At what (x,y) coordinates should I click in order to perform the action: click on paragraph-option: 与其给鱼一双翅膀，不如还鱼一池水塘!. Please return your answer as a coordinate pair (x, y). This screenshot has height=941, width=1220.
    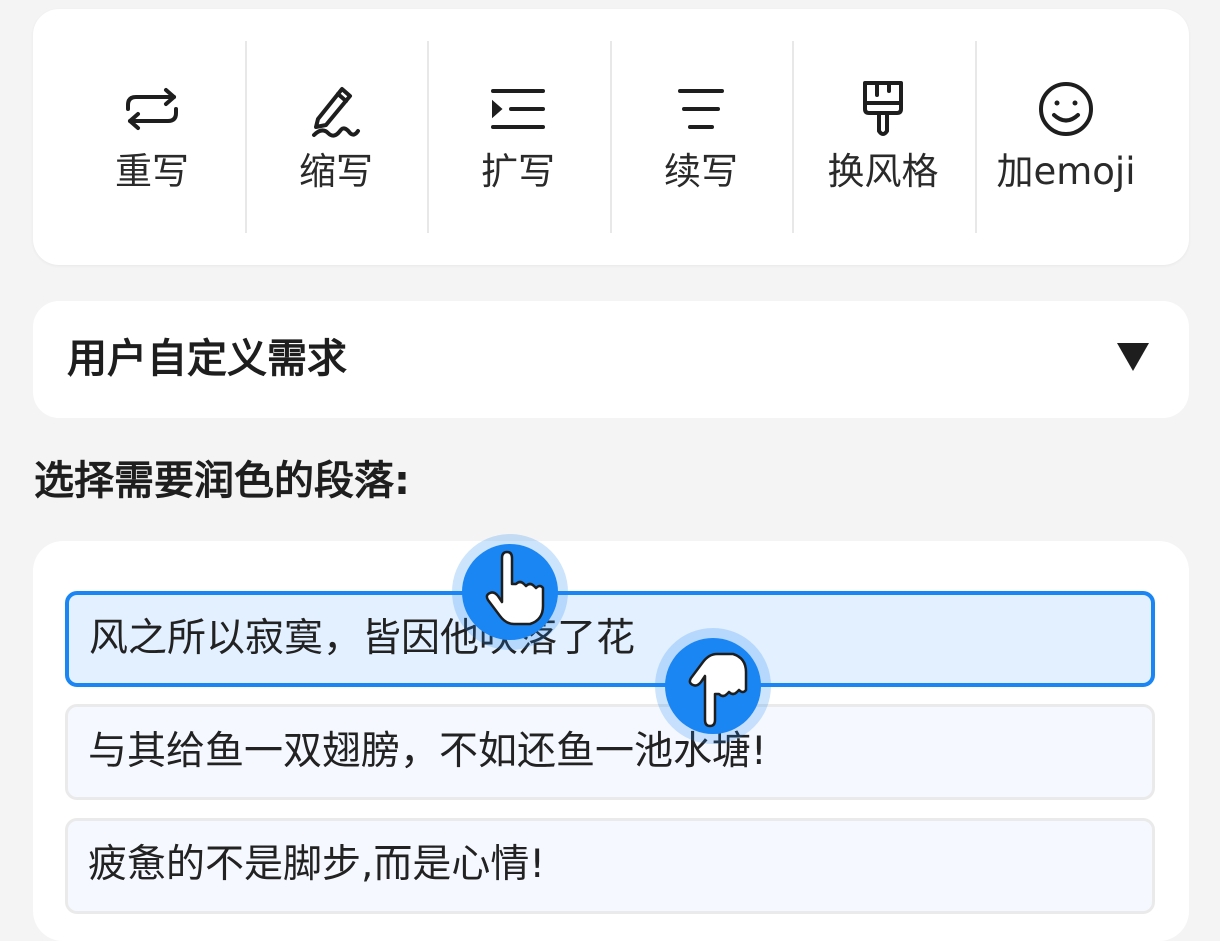
    Looking at the image, I should click on (610, 752).